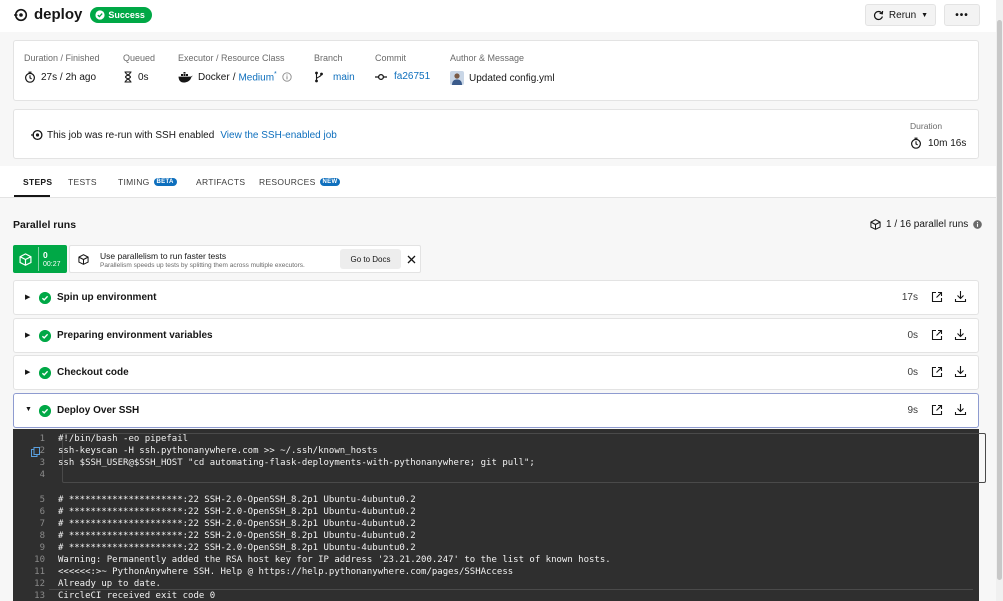 This screenshot has width=1003, height=601. What do you see at coordinates (411, 259) in the screenshot?
I see `close-icon` at bounding box center [411, 259].